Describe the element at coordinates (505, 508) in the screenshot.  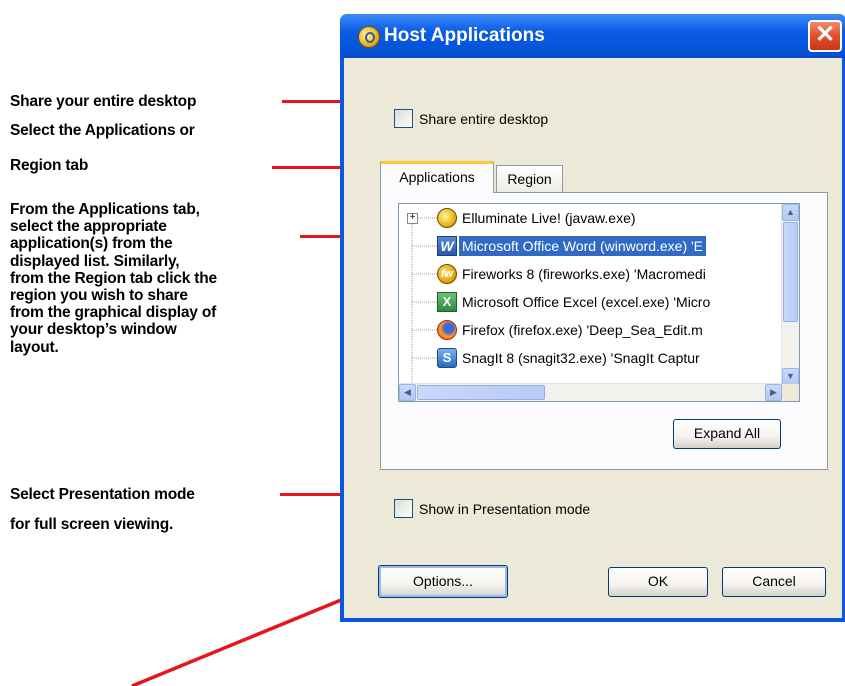
I see `presentation-mode-label: Show in Presentation mode` at that location.